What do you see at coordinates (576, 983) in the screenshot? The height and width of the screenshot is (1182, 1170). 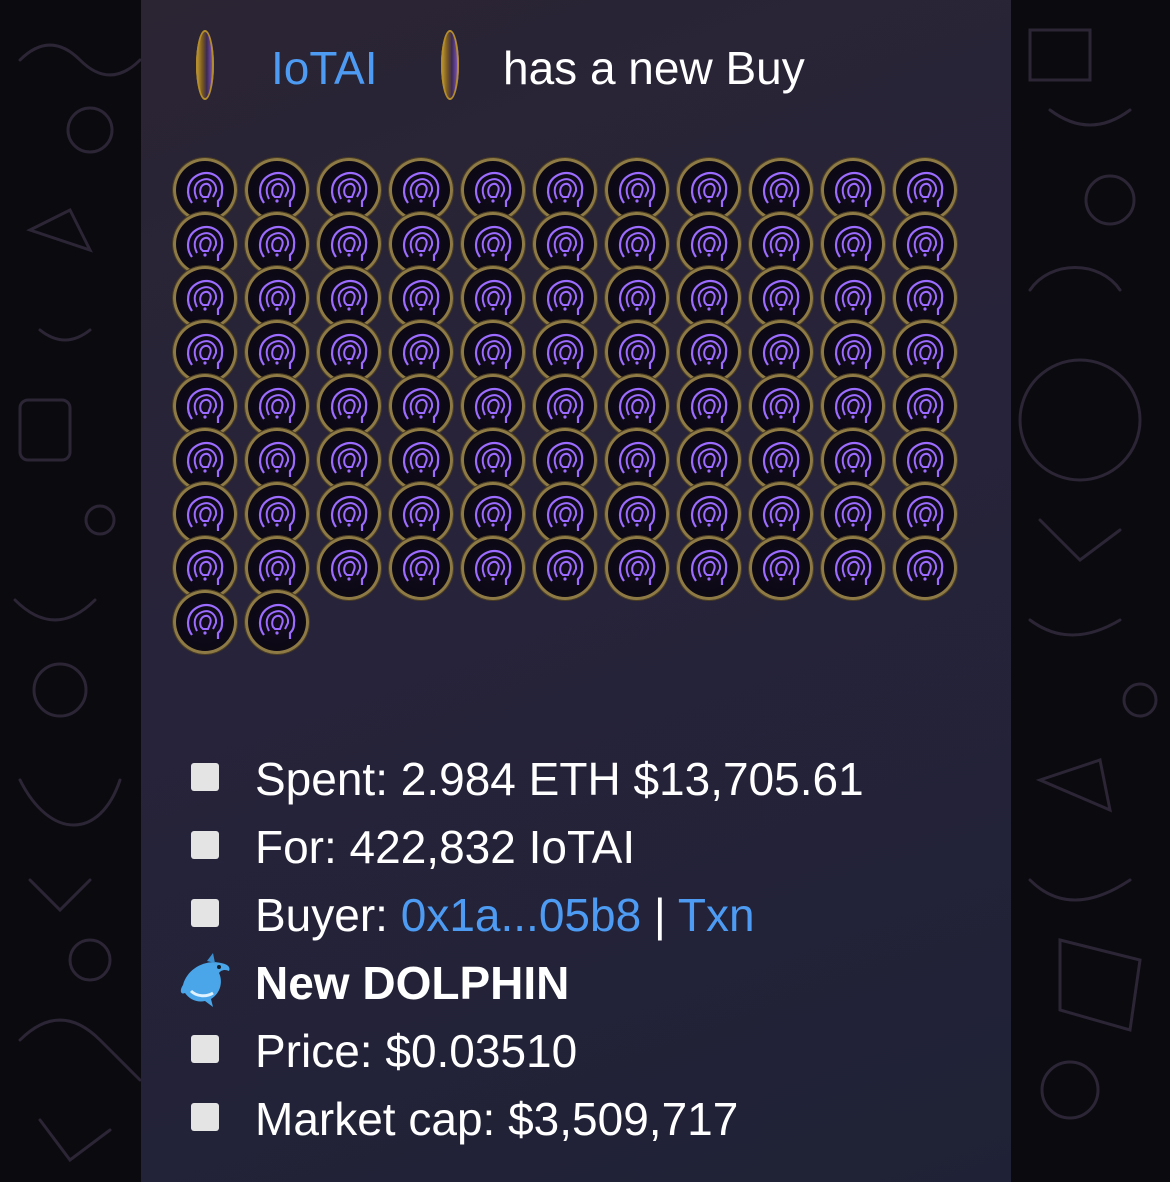 I see `dolphin-line: New DOLPHIN` at bounding box center [576, 983].